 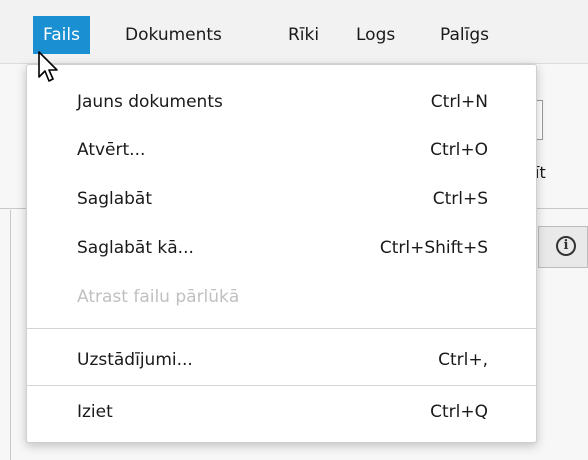 I want to click on background-panel-border, so click(x=10, y=335).